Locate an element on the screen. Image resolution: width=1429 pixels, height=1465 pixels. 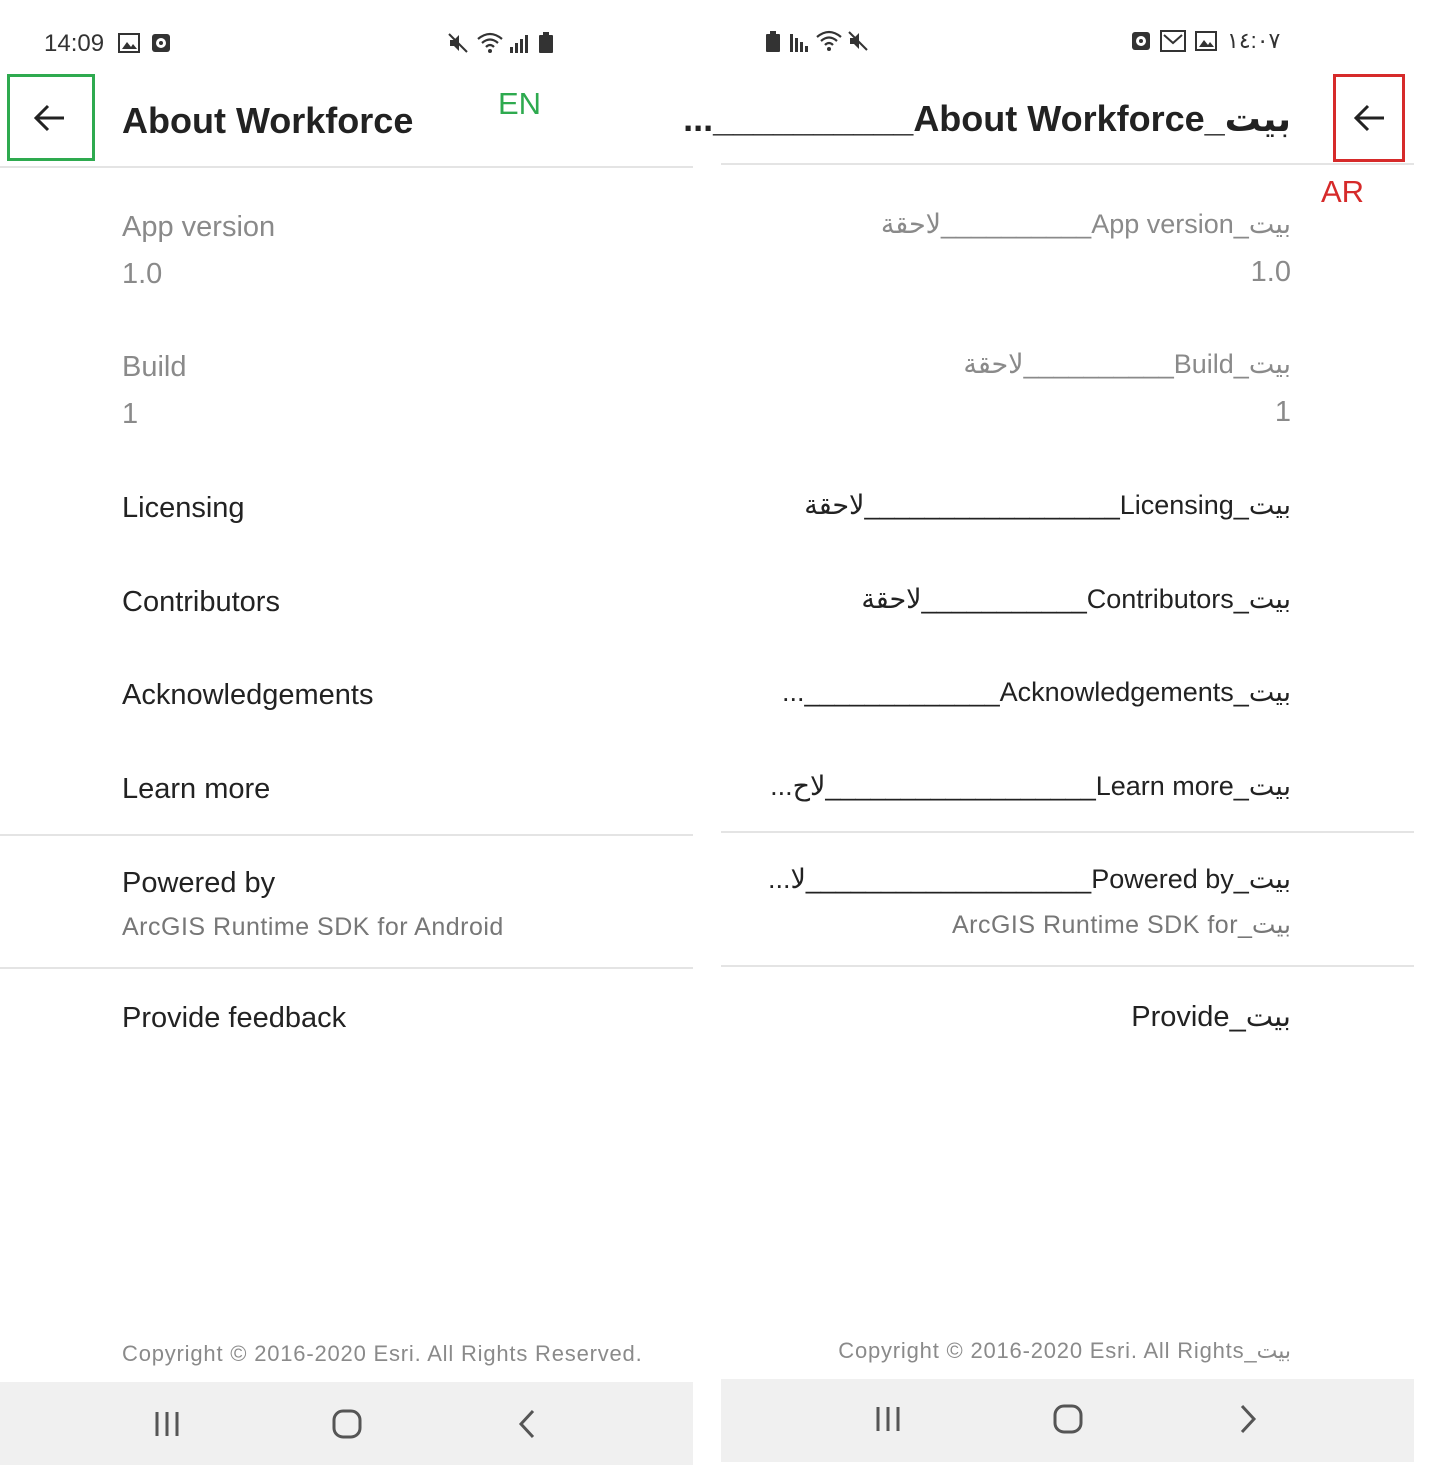
powered-by-value: ArcGIS Runtime SDK for Android is located at coordinates (313, 927).